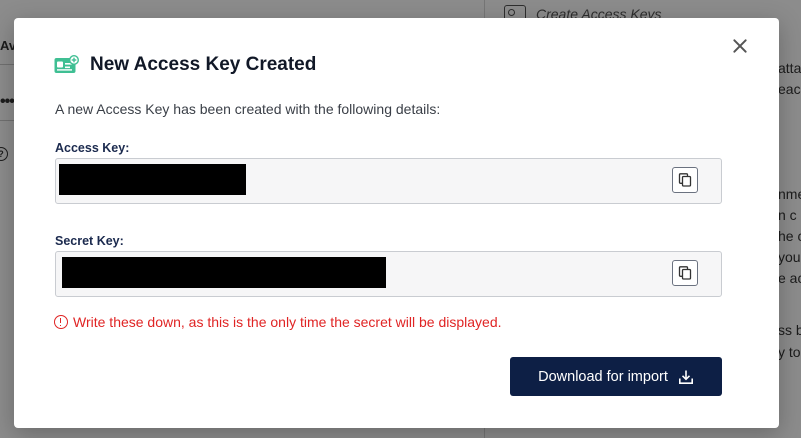 Image resolution: width=801 pixels, height=438 pixels. I want to click on download-icon, so click(685, 377).